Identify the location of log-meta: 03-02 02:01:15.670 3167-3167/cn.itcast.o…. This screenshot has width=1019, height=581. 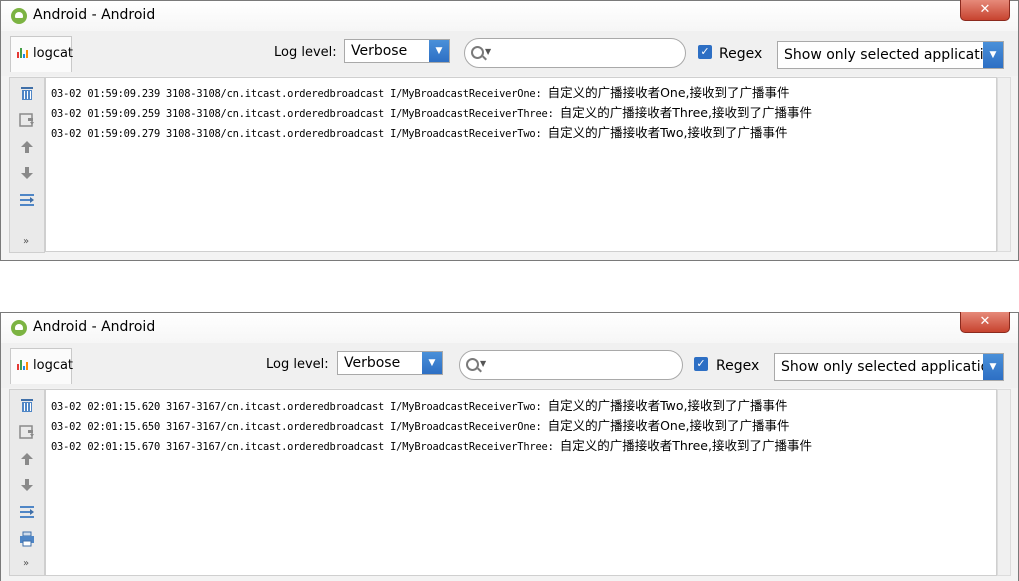
(302, 447).